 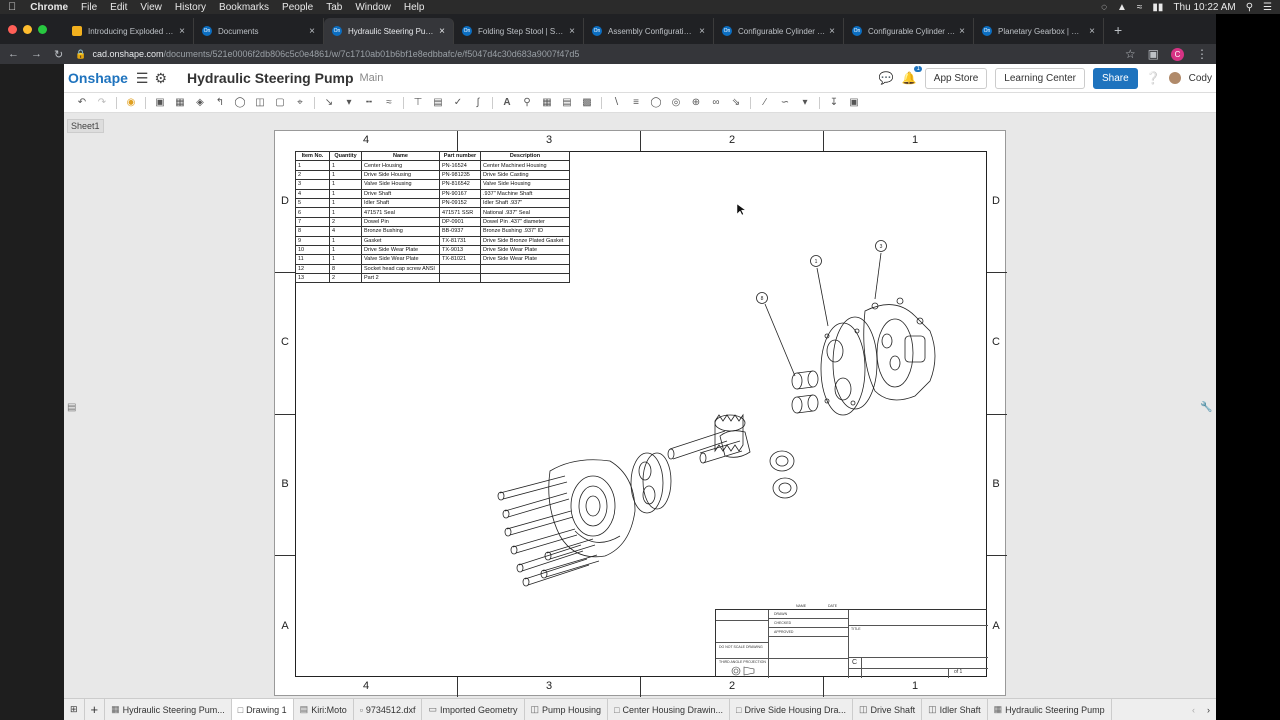 I want to click on wifi-icon: ≈, so click(x=1140, y=7).